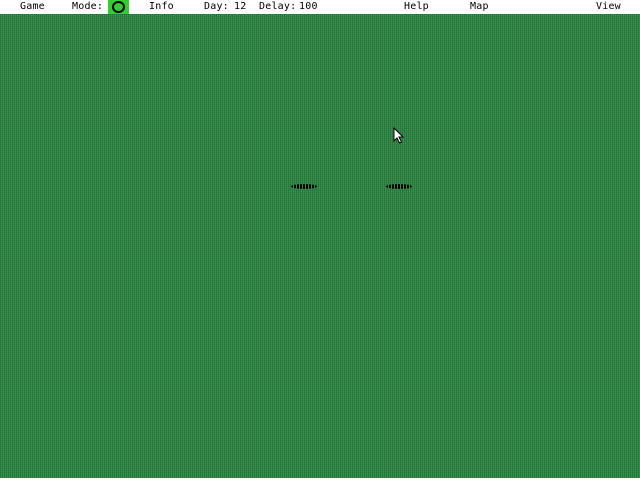  I want to click on menu-map: Map, so click(479, 7).